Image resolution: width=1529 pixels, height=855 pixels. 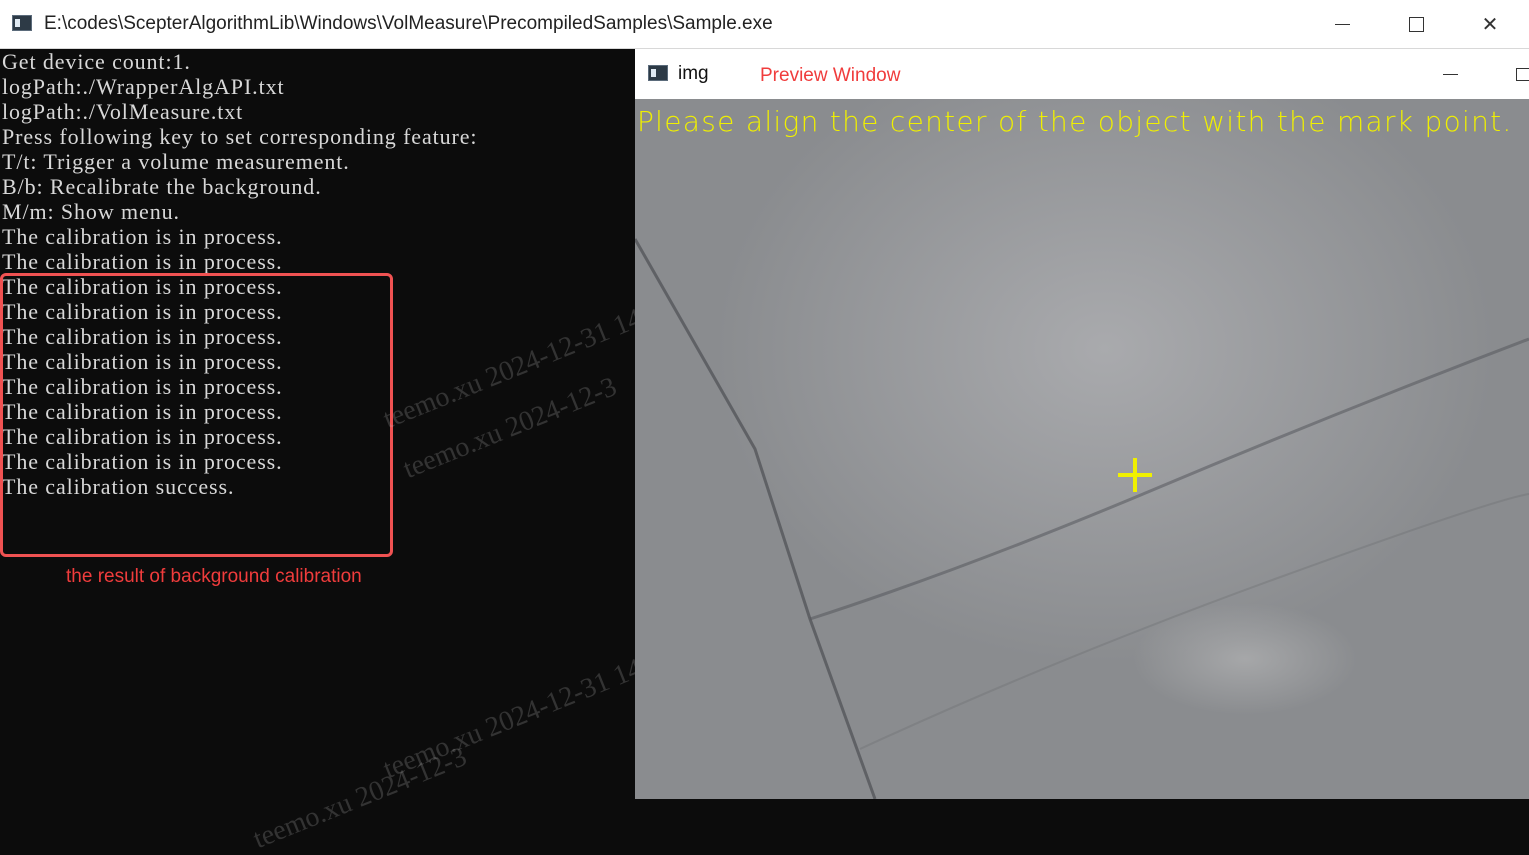 I want to click on close-button: ✕, so click(x=1490, y=24).